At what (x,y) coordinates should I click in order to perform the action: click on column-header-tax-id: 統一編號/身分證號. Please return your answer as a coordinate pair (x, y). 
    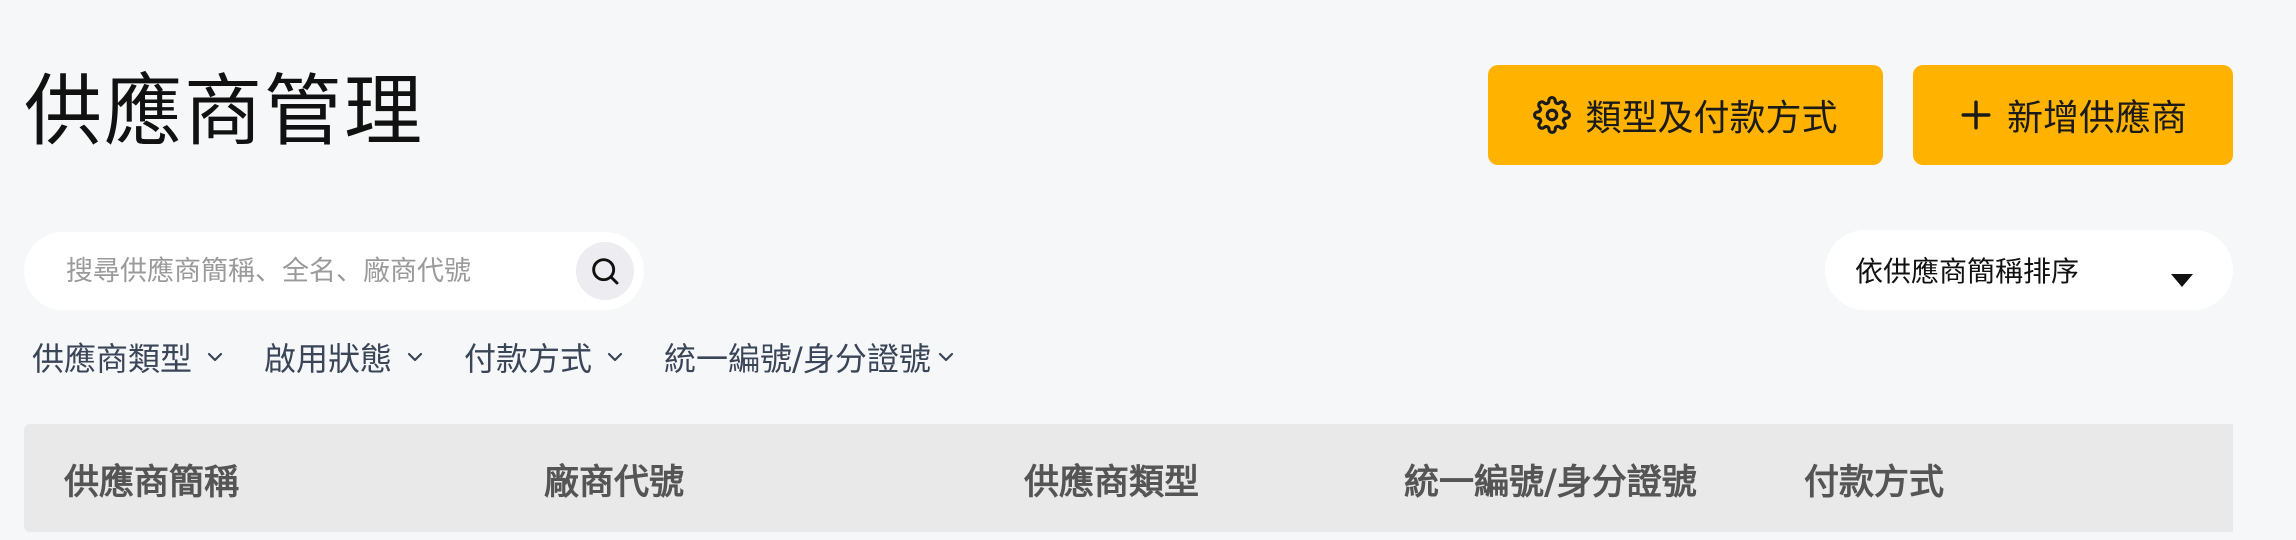
    Looking at the image, I should click on (1550, 479).